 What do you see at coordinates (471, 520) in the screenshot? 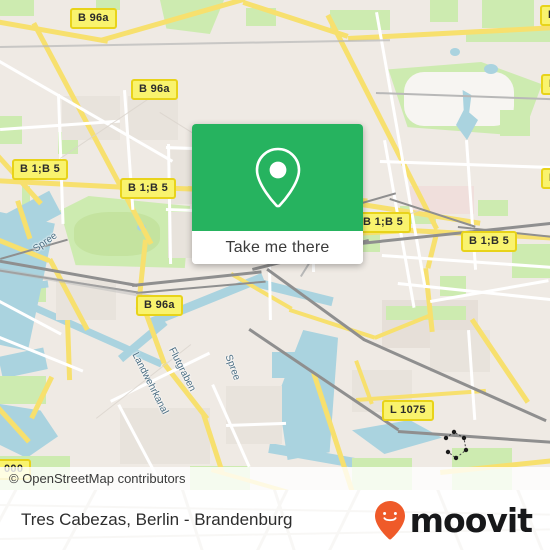
I see `moovit-wordmark: moovit` at bounding box center [471, 520].